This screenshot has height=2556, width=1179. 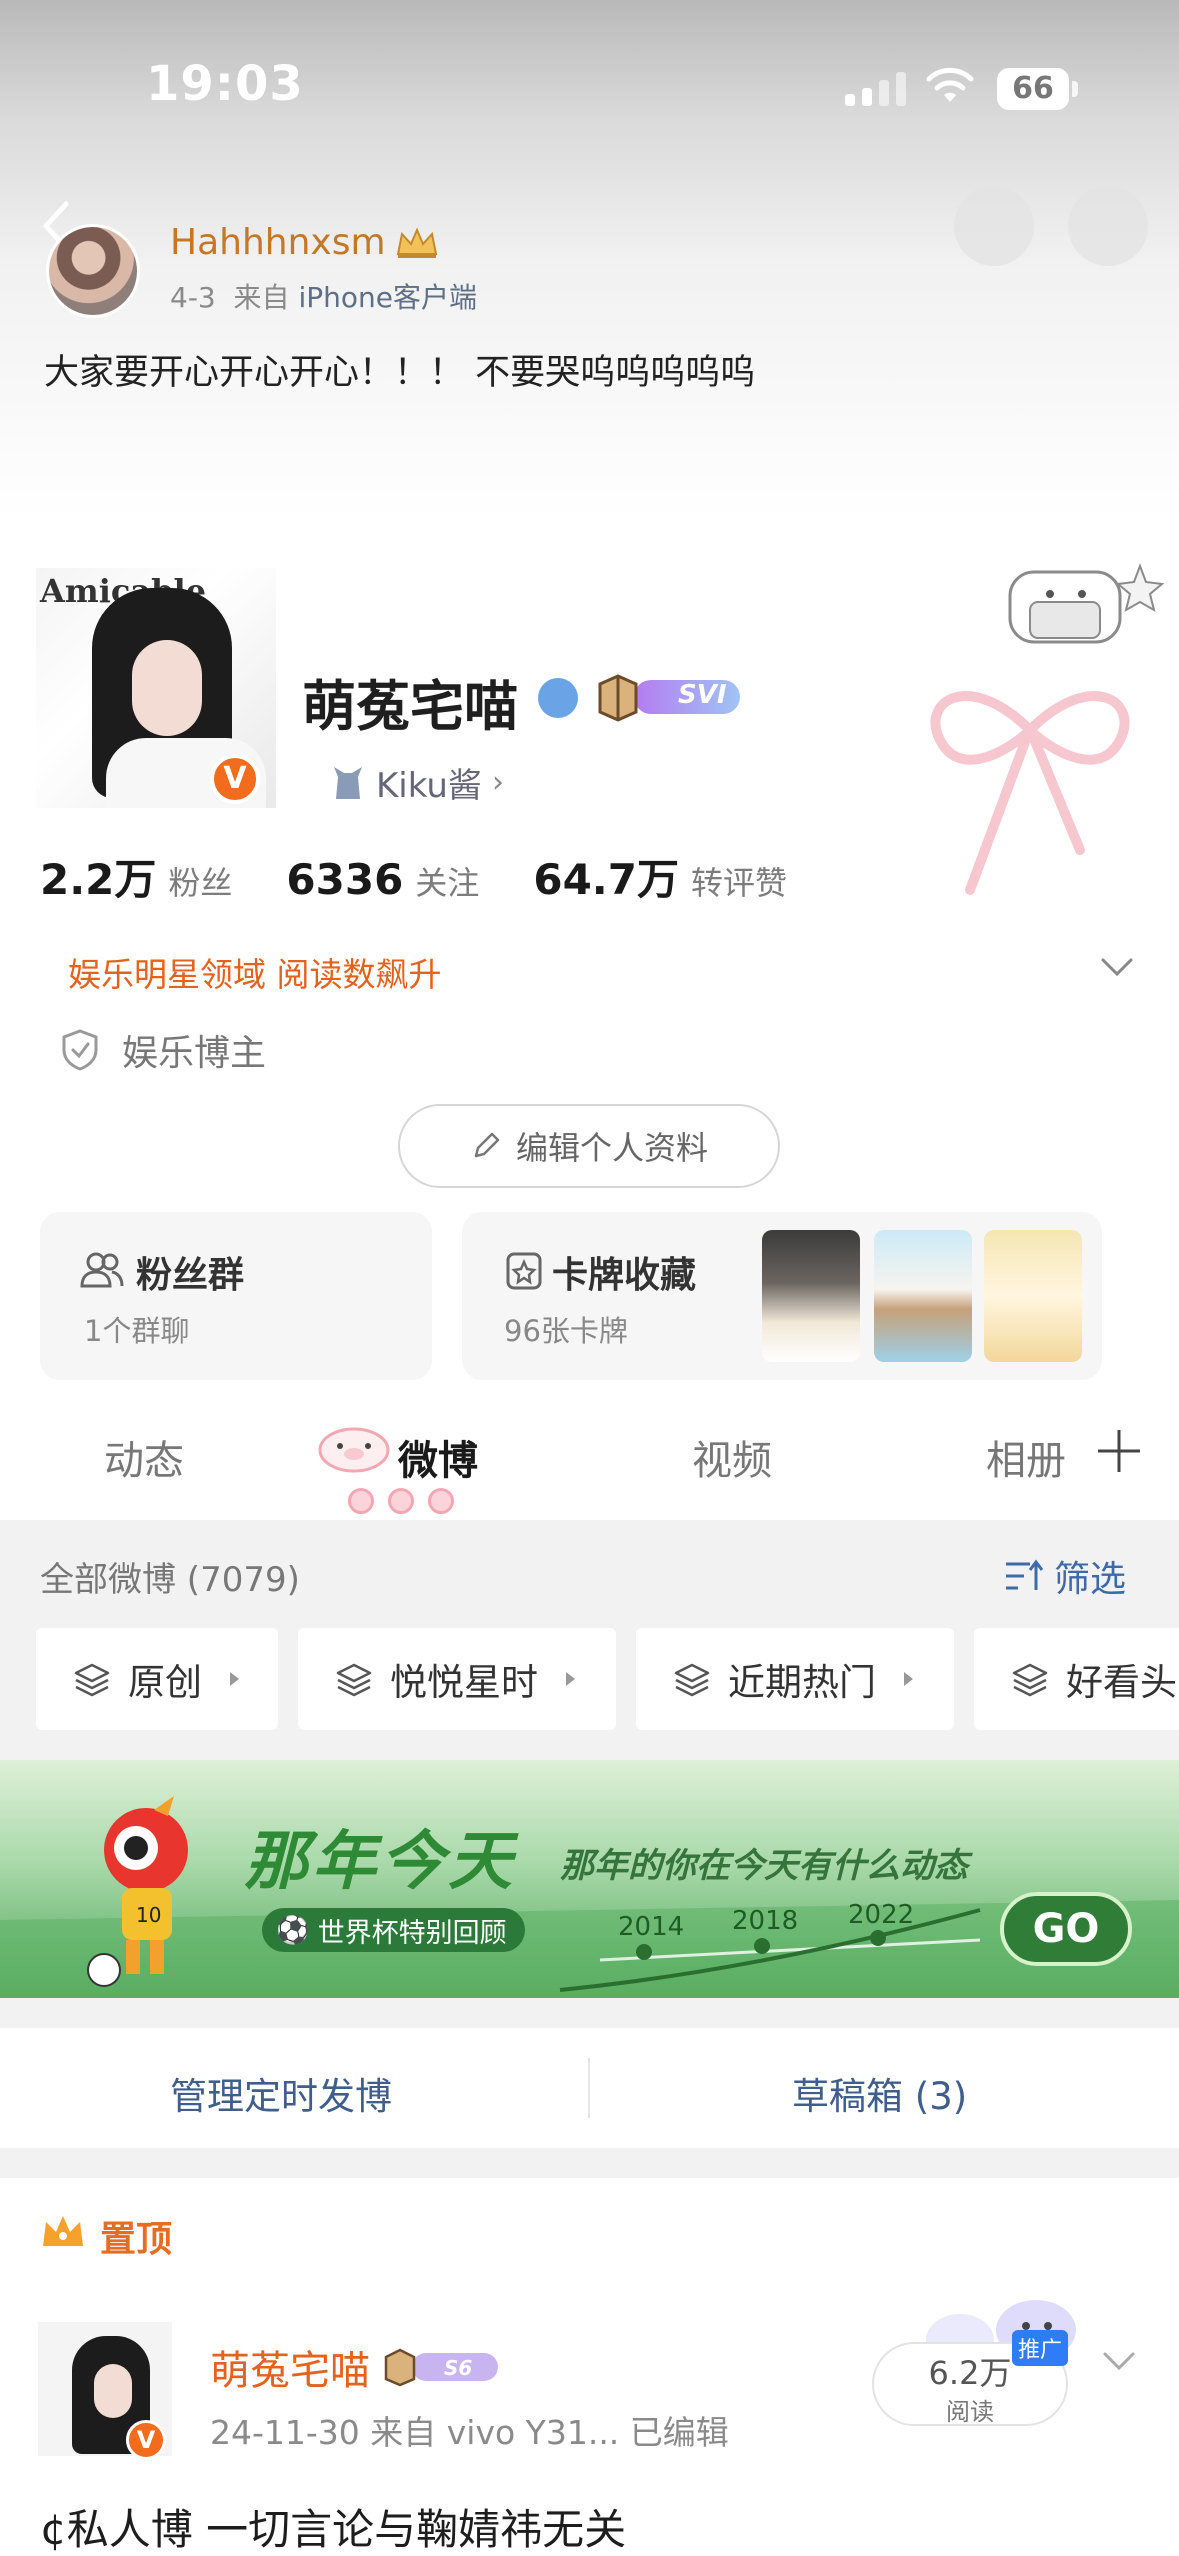 I want to click on followers-count: 2.2万, so click(x=98, y=876).